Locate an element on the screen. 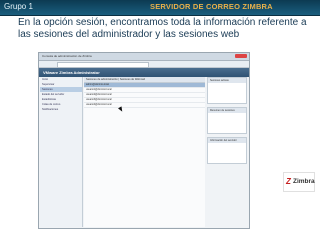 This screenshot has height=240, width=320. zimbra-admin-header: VMware Zimbra Administrator is located at coordinates (144, 72).